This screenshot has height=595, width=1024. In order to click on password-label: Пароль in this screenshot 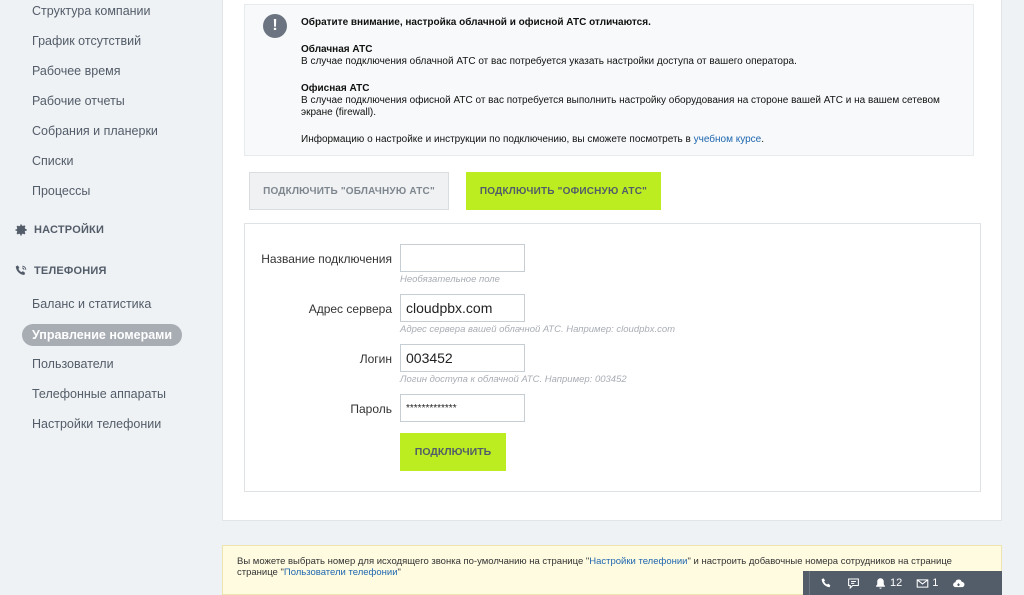, I will do `click(371, 409)`.